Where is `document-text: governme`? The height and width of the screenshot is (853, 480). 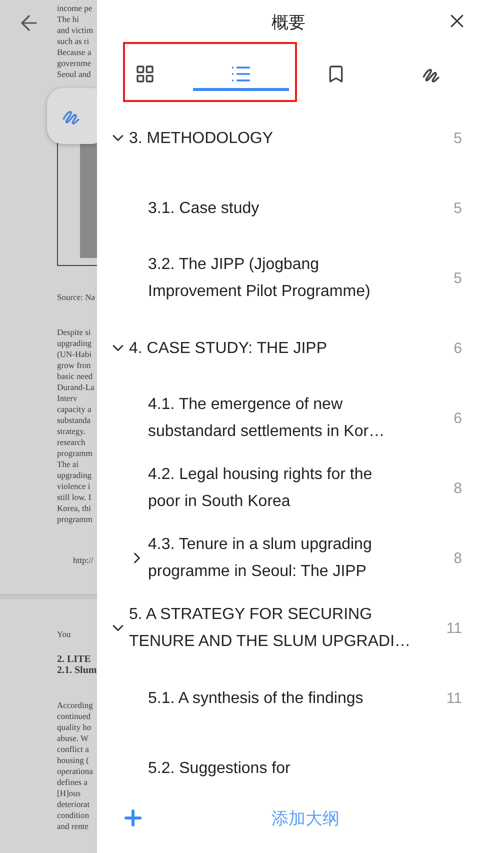 document-text: governme is located at coordinates (74, 63).